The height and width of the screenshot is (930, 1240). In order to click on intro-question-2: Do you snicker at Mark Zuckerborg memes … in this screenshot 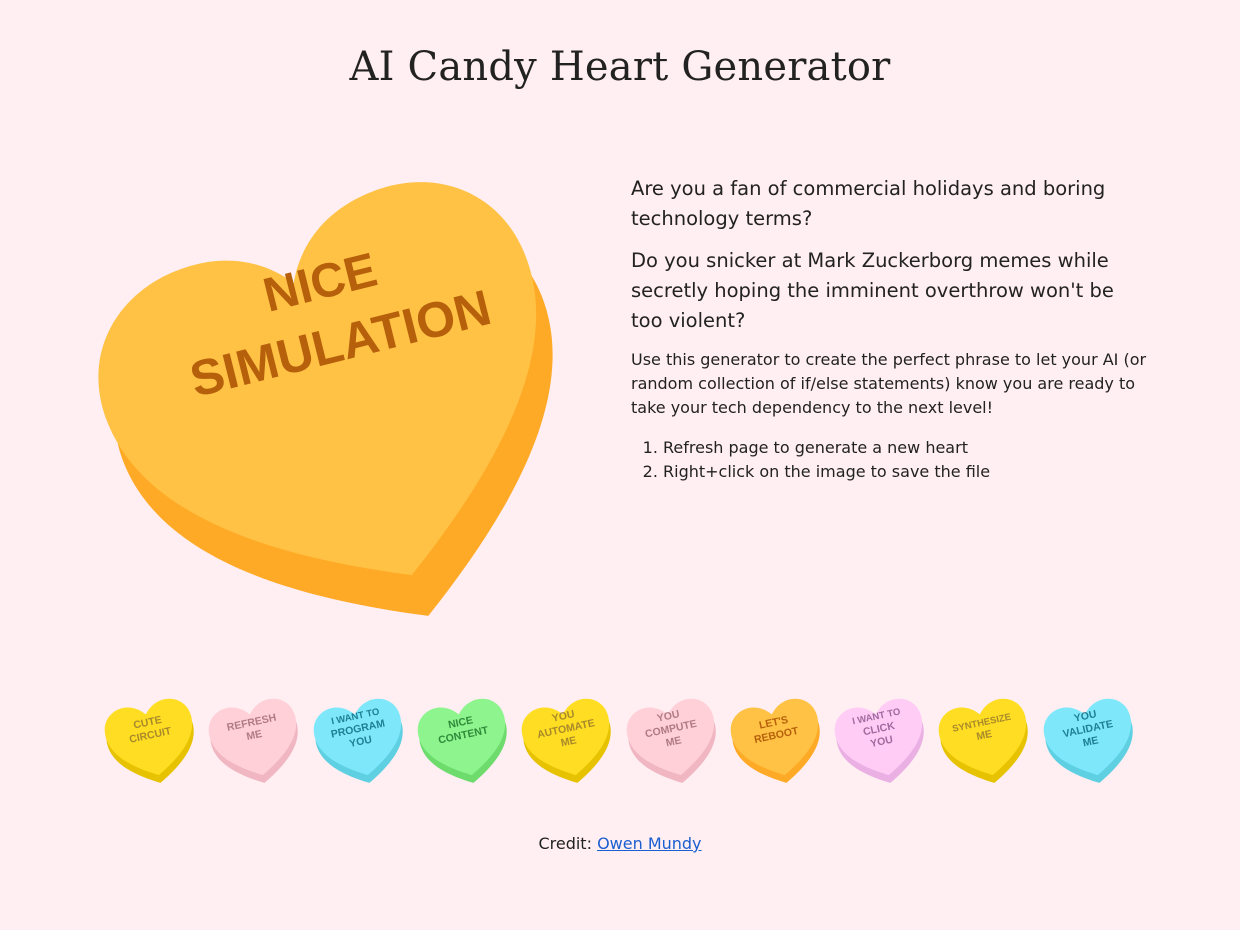, I will do `click(872, 290)`.